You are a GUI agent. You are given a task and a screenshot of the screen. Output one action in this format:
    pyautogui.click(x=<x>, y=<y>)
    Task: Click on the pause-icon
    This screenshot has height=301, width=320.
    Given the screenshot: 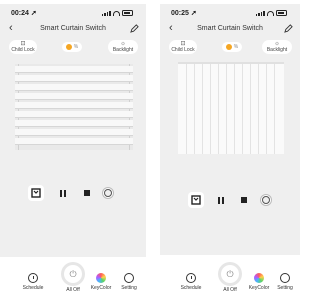 What is the action you would take?
    pyautogui.click(x=63, y=193)
    